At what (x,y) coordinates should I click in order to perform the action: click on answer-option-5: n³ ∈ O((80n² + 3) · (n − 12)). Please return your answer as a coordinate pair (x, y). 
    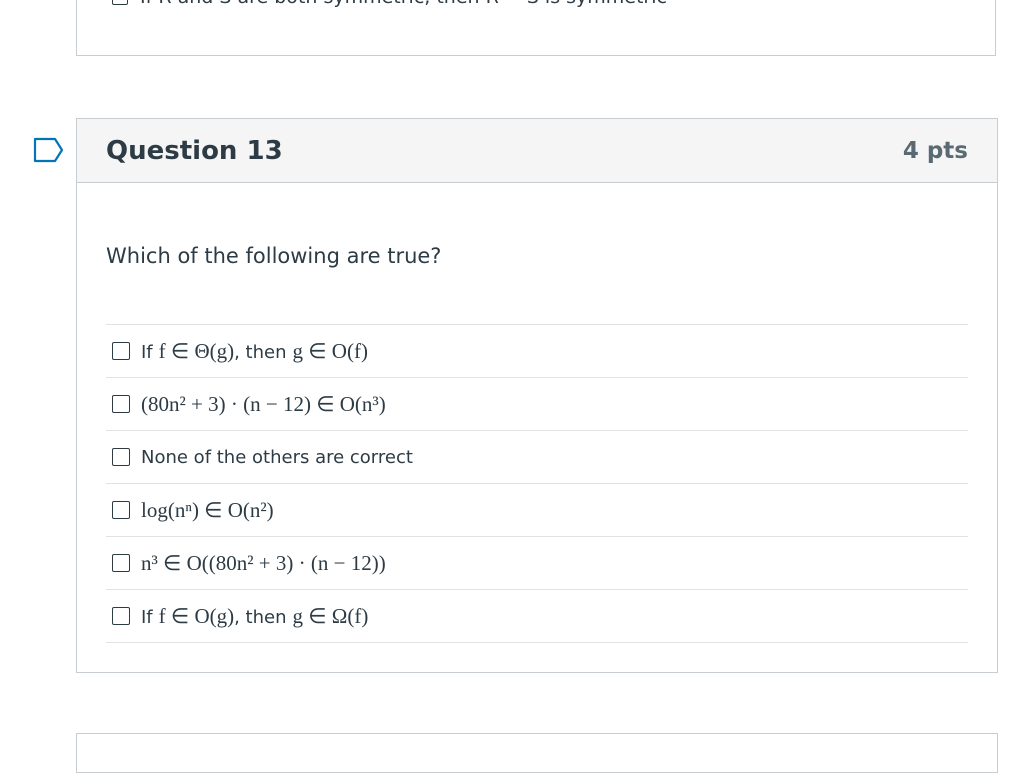
    Looking at the image, I should click on (537, 563).